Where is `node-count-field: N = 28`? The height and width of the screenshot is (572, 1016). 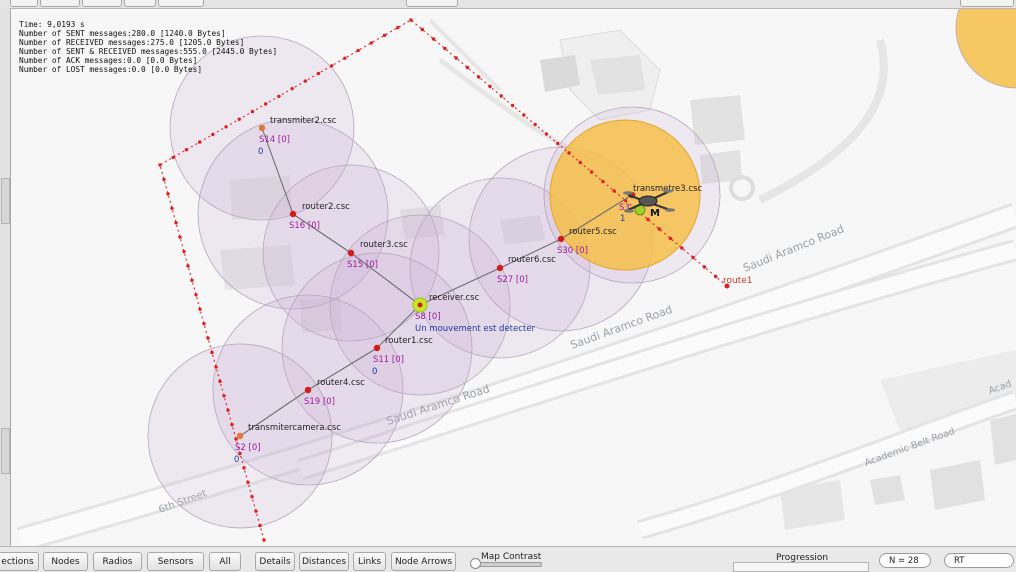
node-count-field: N = 28 is located at coordinates (905, 560).